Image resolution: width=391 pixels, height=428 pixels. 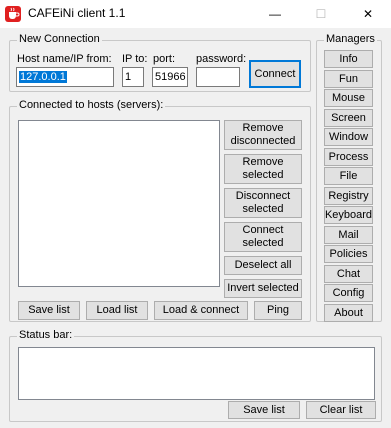 I want to click on manager-keyboard-button: Keyboard, so click(x=348, y=215).